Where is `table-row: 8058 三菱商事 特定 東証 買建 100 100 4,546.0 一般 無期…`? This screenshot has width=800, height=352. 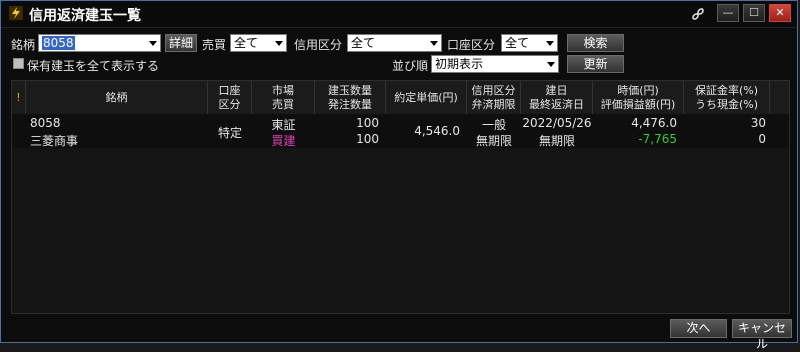
table-row: 8058 三菱商事 特定 東証 買建 100 100 4,546.0 一般 無期… is located at coordinates (400, 131).